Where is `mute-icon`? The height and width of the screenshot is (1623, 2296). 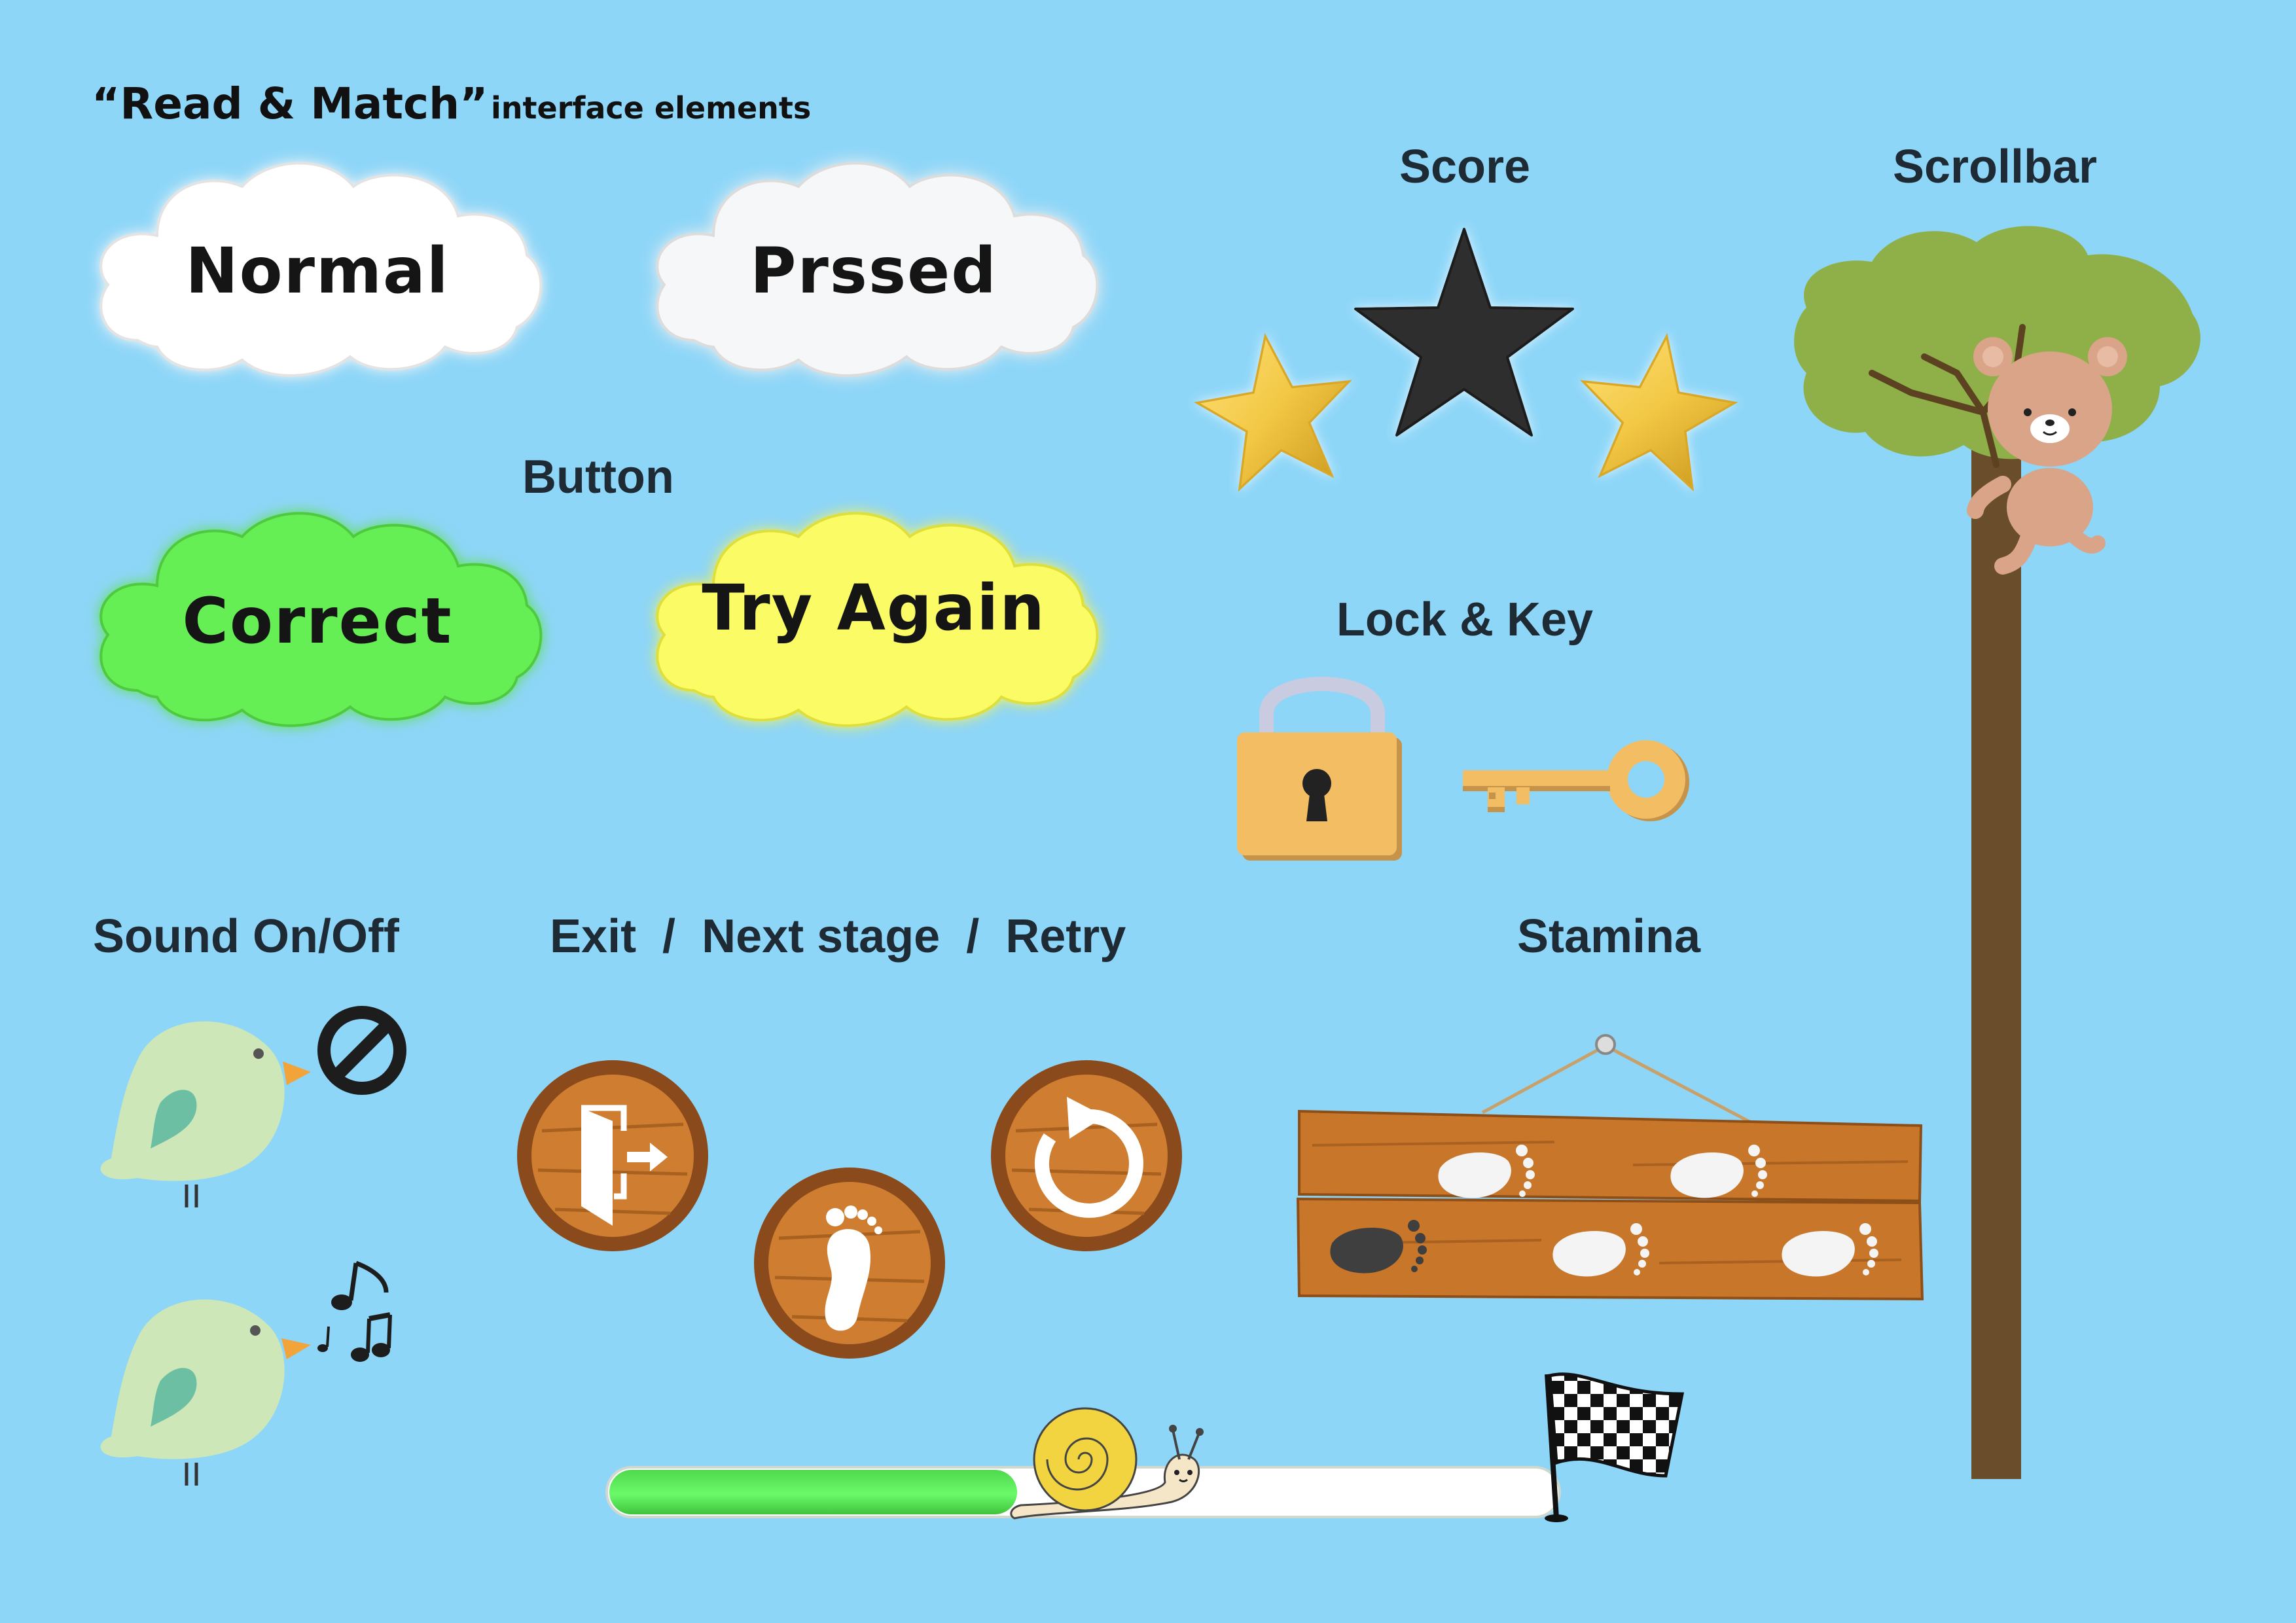 mute-icon is located at coordinates (361, 1050).